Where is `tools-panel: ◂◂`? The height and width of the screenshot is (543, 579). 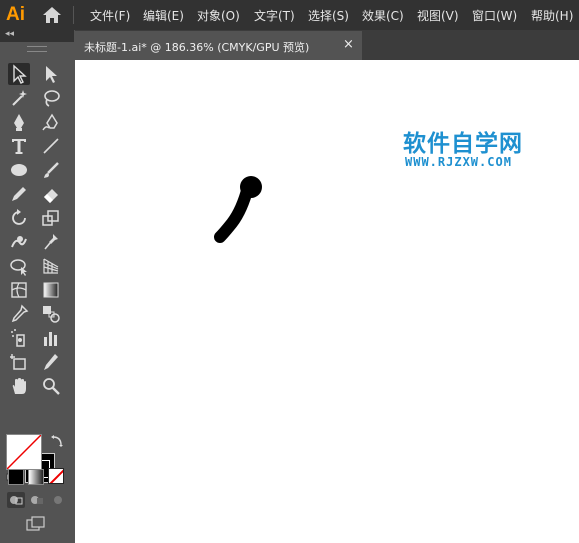 tools-panel: ◂◂ is located at coordinates (37, 286).